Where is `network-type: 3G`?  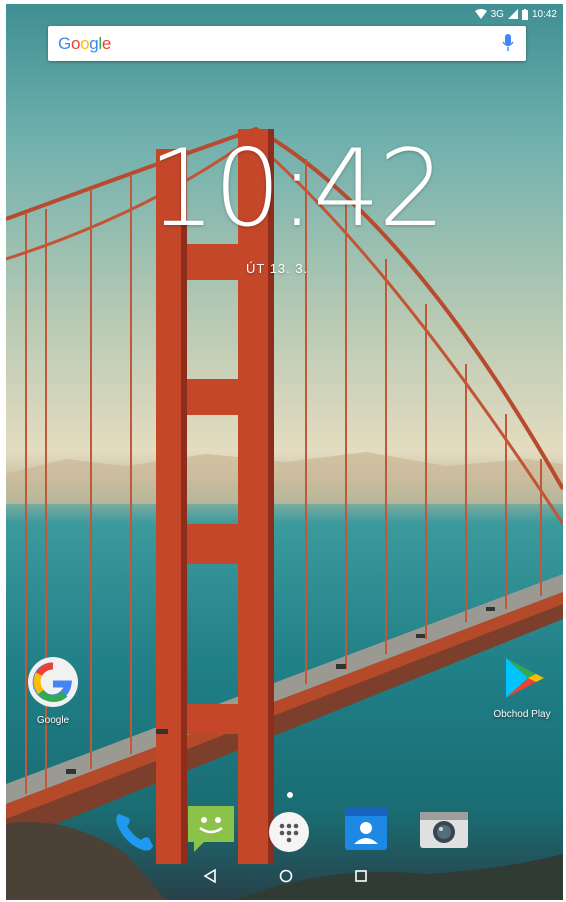
network-type: 3G is located at coordinates (497, 14).